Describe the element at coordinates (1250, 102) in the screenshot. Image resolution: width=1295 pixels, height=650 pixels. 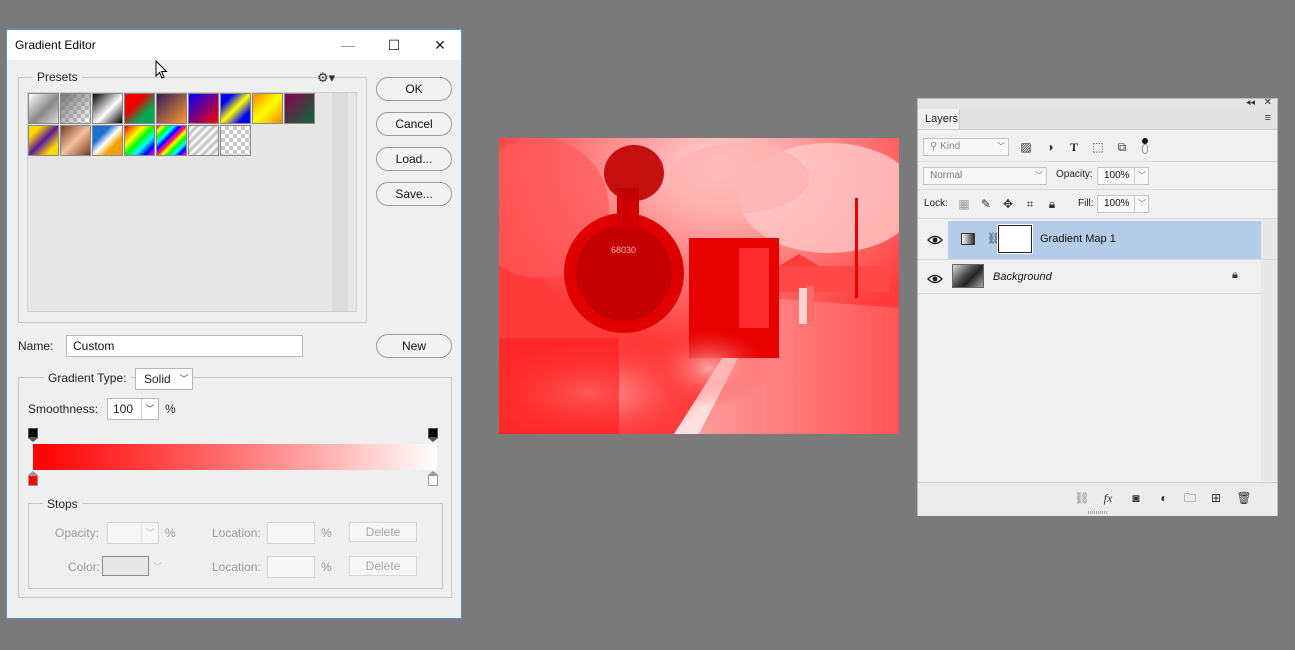
I see `collapse-panel-icon: ◂◂` at that location.